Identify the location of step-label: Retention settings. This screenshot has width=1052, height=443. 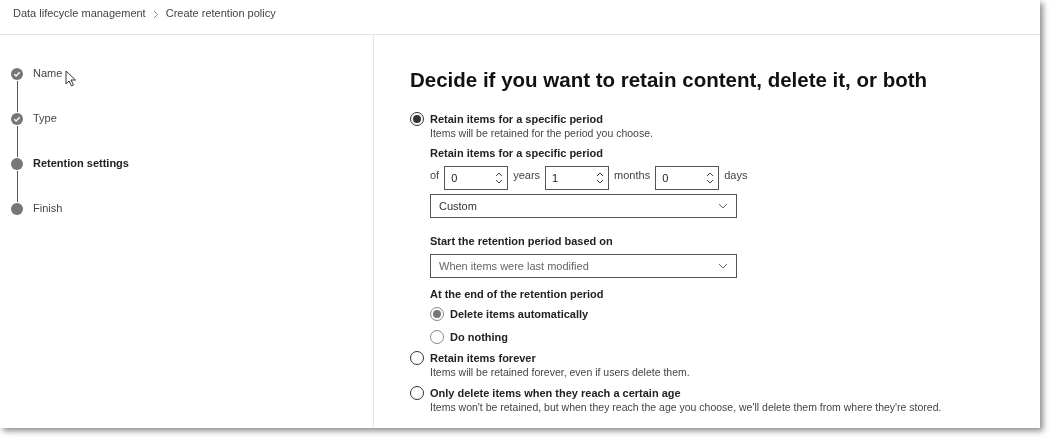
(81, 163).